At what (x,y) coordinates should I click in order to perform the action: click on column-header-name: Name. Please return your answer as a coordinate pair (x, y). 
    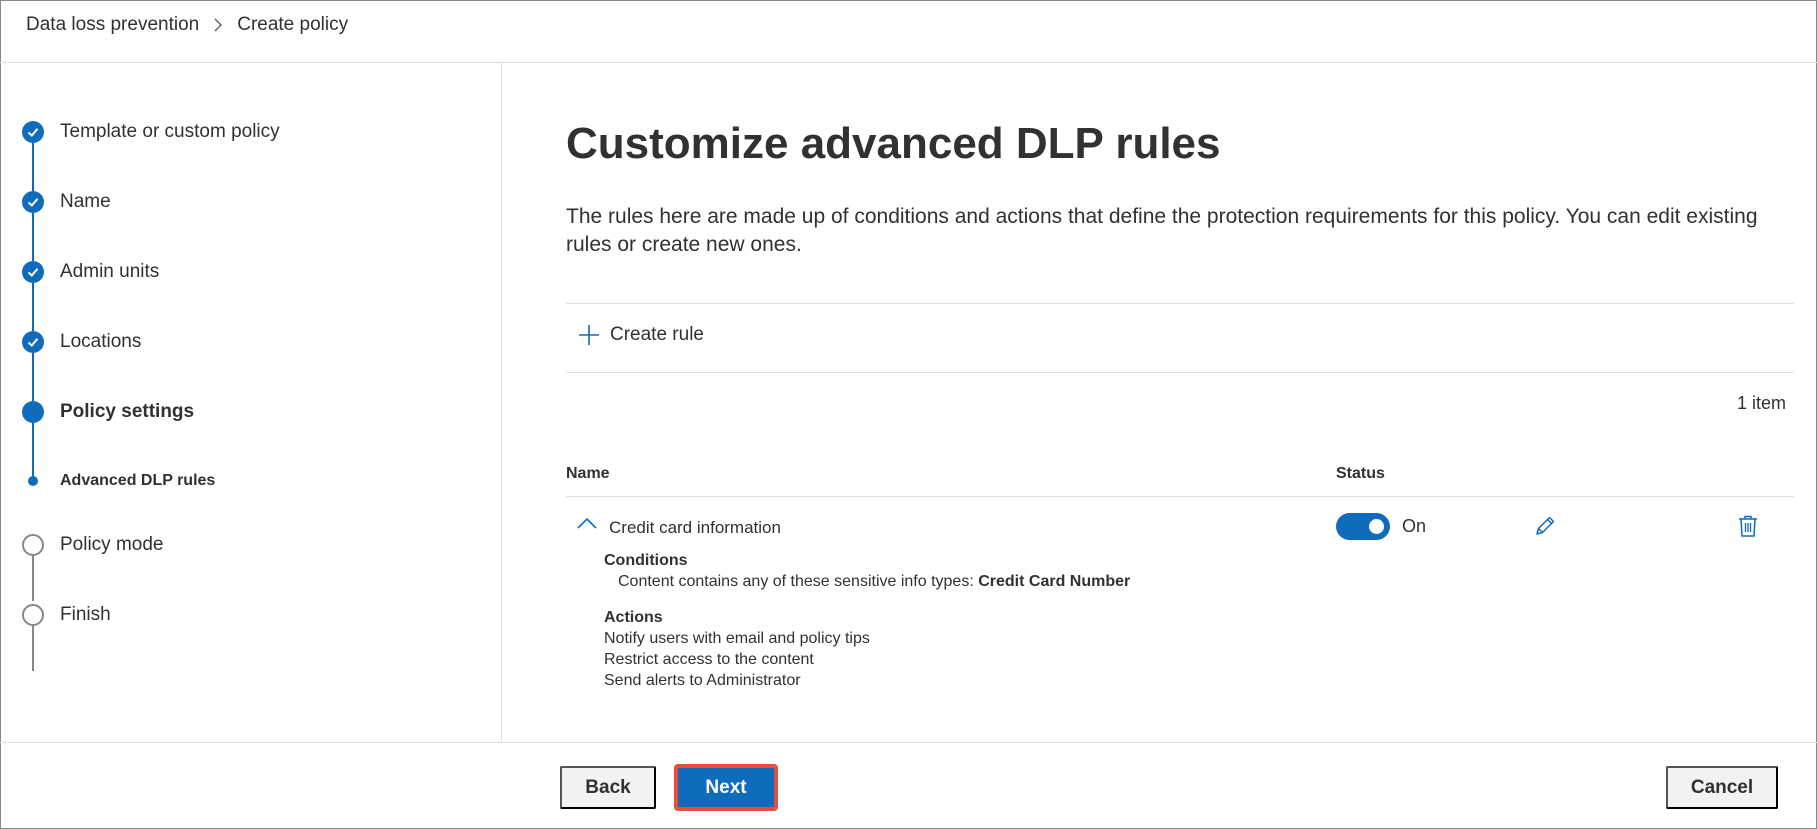
    Looking at the image, I should click on (588, 474).